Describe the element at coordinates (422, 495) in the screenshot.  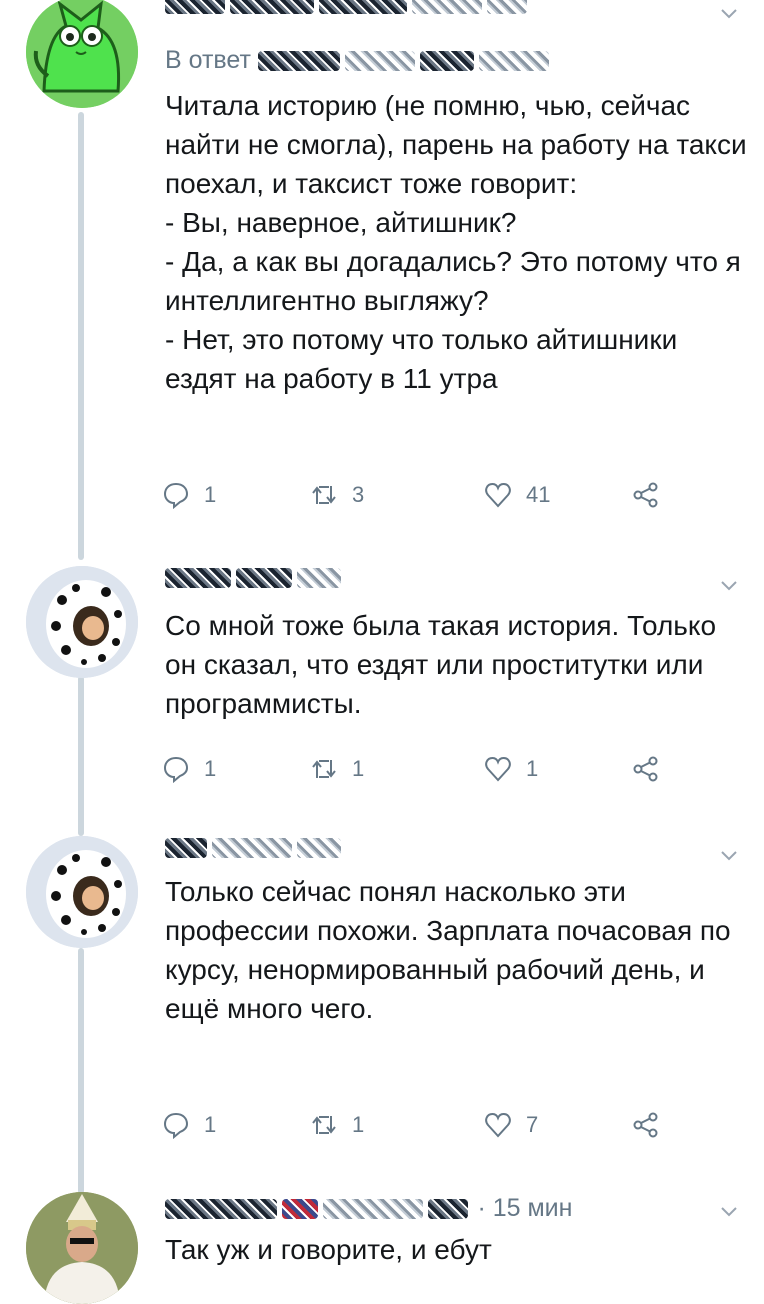
I see `tweet-actions: 1 3 41` at that location.